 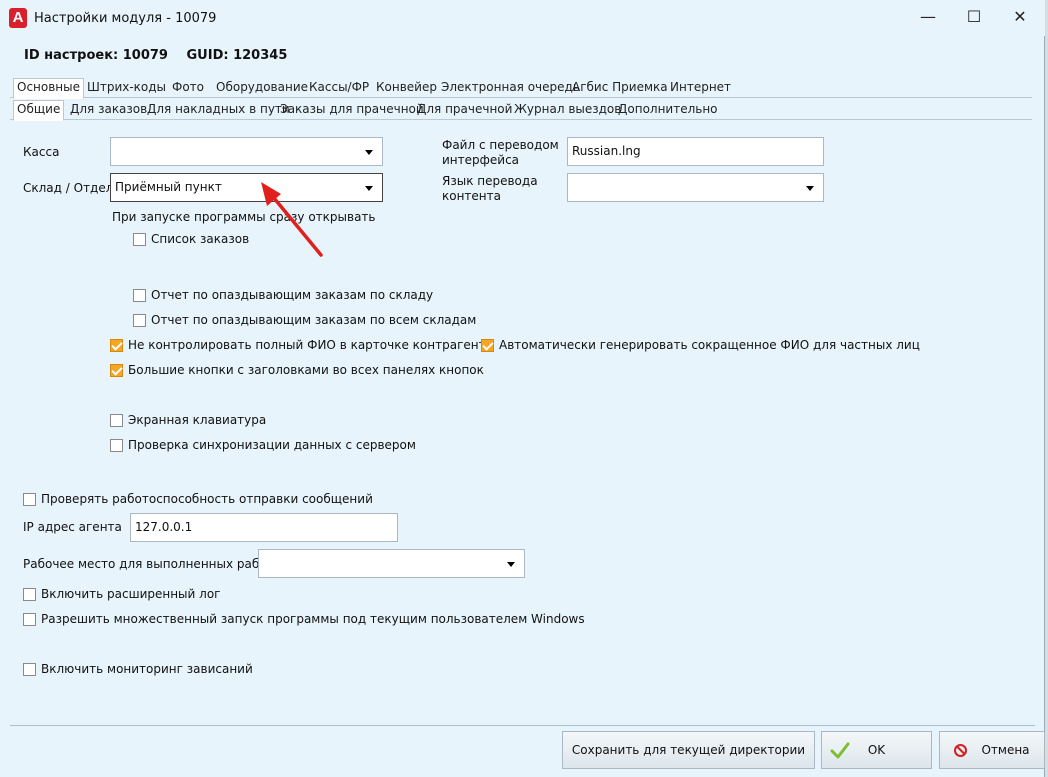 What do you see at coordinates (272, 445) in the screenshot?
I see `sync-check-label: Проверка синхронизации данных с сервером` at bounding box center [272, 445].